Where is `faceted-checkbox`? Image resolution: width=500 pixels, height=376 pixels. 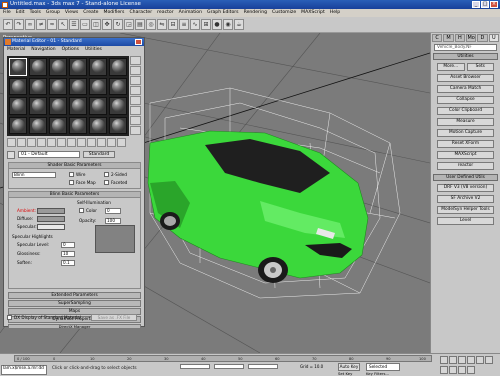 faceted-checkbox is located at coordinates (106, 182).